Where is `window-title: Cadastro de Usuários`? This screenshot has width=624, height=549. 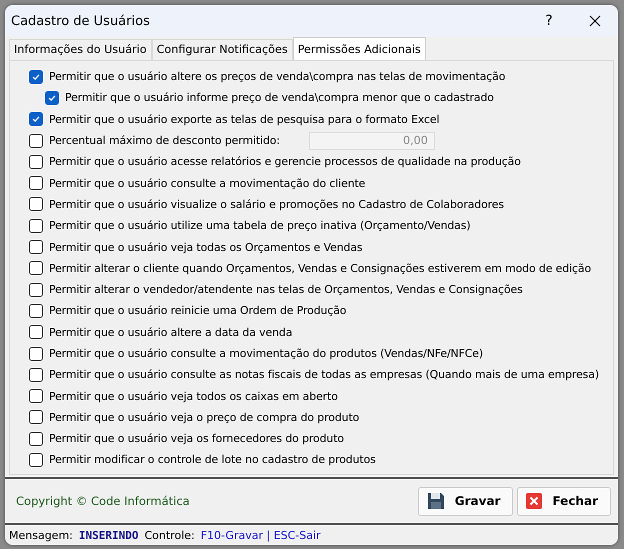 window-title: Cadastro de Usuários is located at coordinates (81, 21).